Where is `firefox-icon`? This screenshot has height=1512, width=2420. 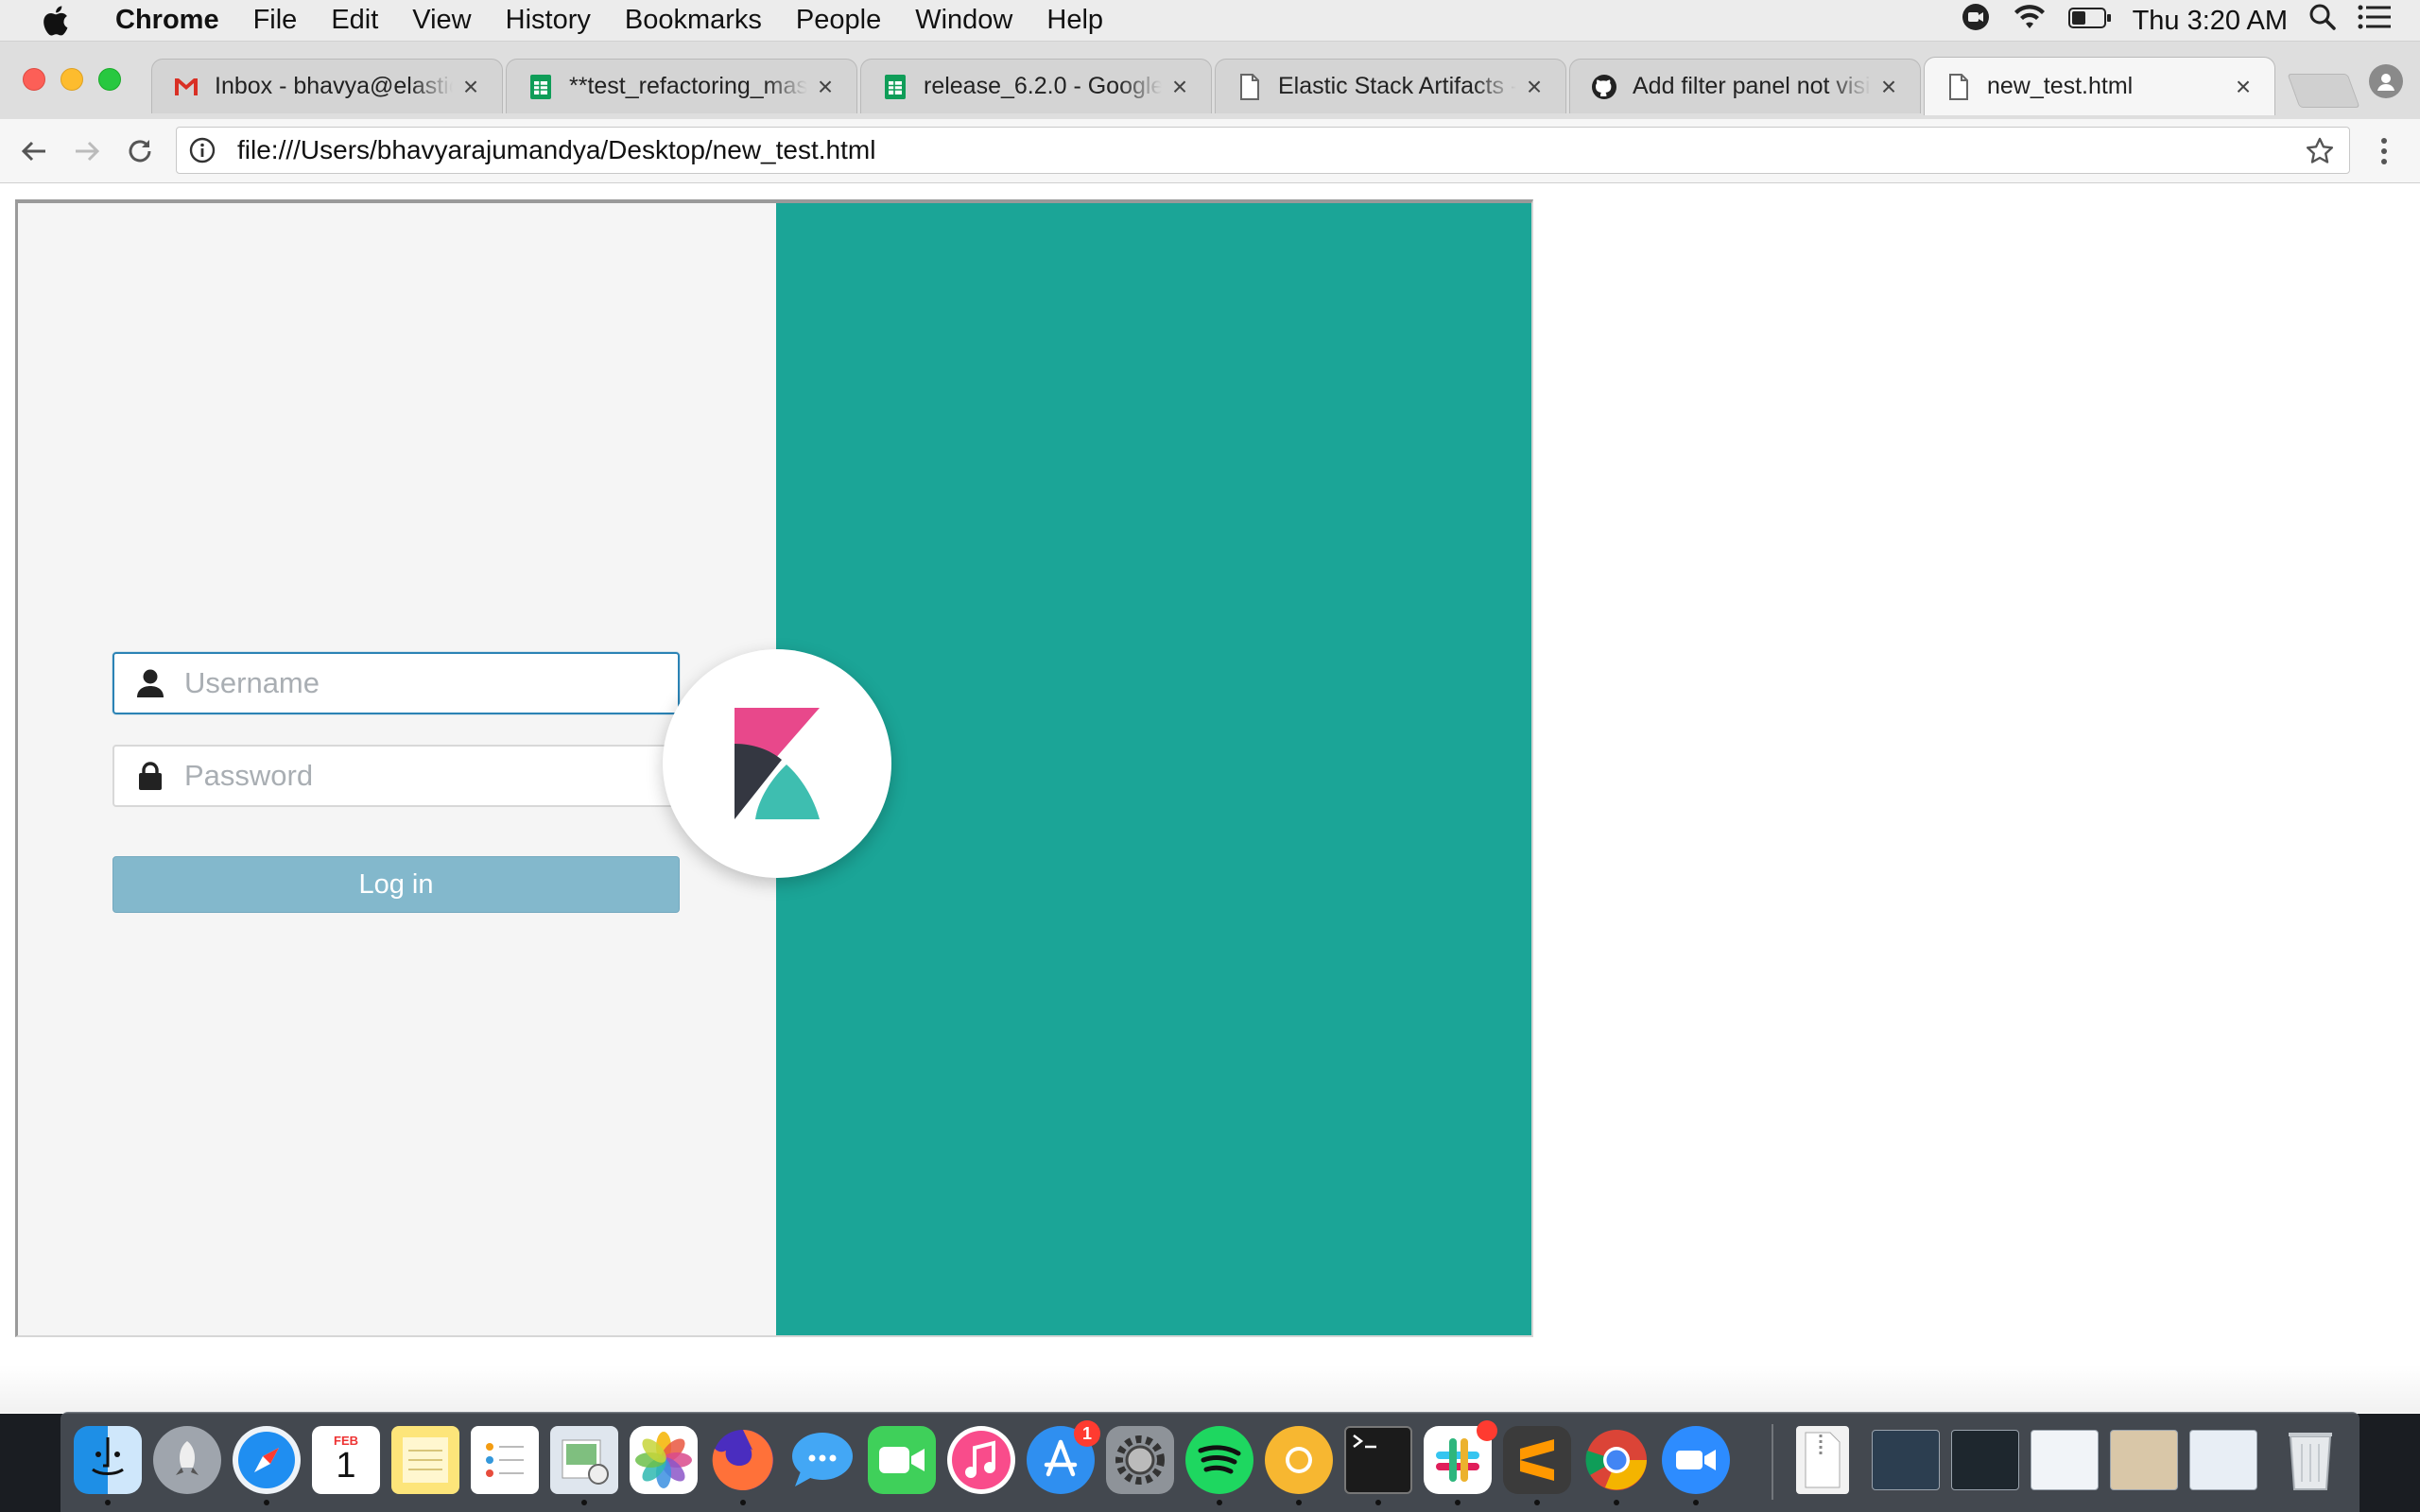 firefox-icon is located at coordinates (743, 1460).